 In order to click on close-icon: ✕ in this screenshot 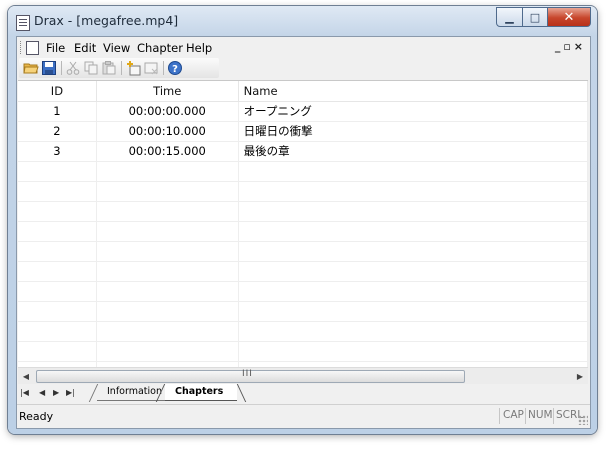, I will do `click(569, 17)`.